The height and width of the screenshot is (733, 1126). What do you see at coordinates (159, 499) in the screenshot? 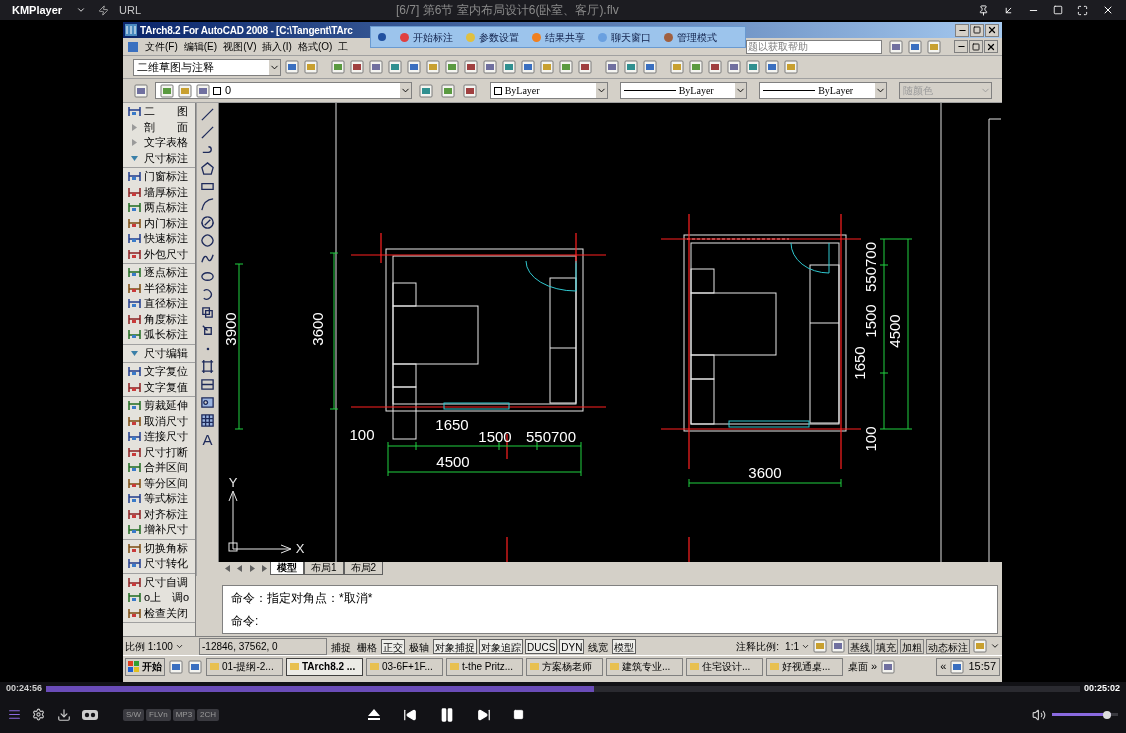
I see `panel-tool-item: 等式标注` at bounding box center [159, 499].